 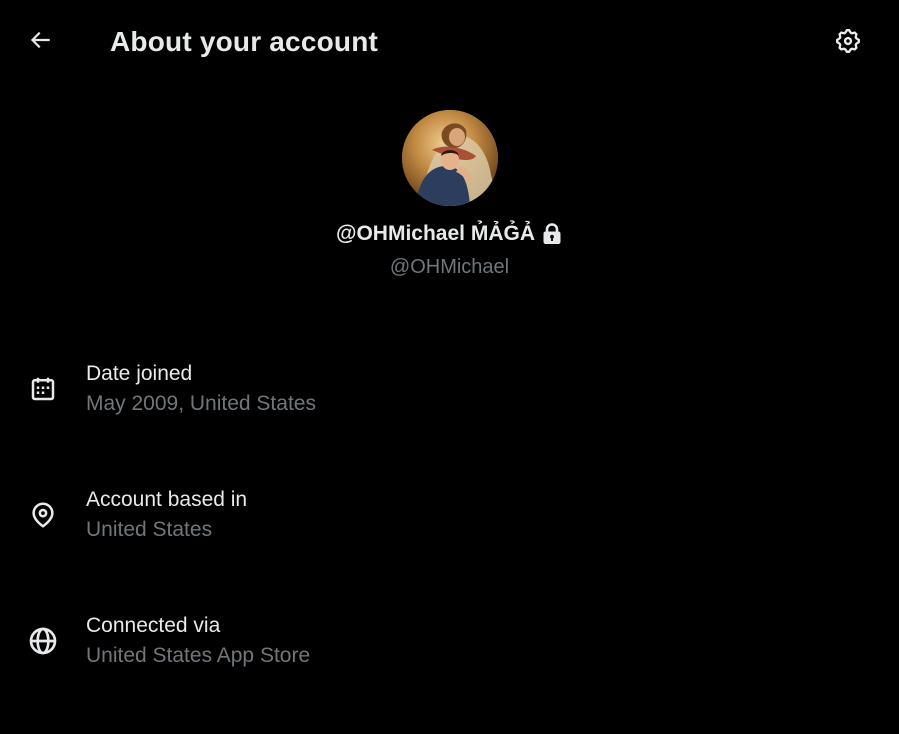 I want to click on info-label: Connected via, so click(x=153, y=625).